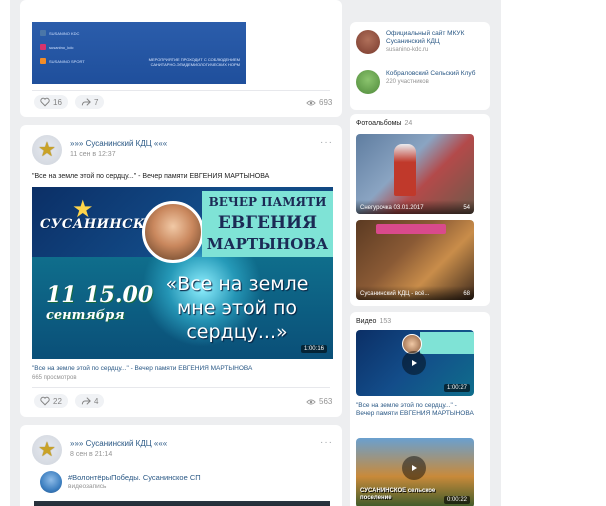  I want to click on social-line: SUSANINO SPORT, so click(62, 61).